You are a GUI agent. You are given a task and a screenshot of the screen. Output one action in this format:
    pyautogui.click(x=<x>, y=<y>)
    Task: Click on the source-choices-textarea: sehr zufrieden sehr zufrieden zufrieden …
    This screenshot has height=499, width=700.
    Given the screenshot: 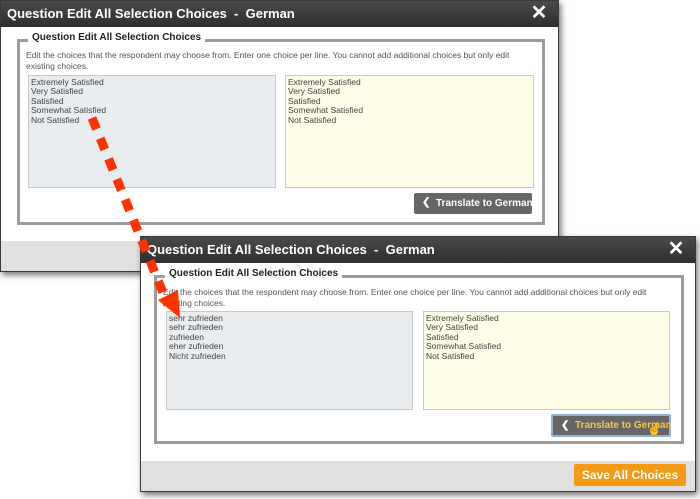 What is the action you would take?
    pyautogui.click(x=289, y=360)
    